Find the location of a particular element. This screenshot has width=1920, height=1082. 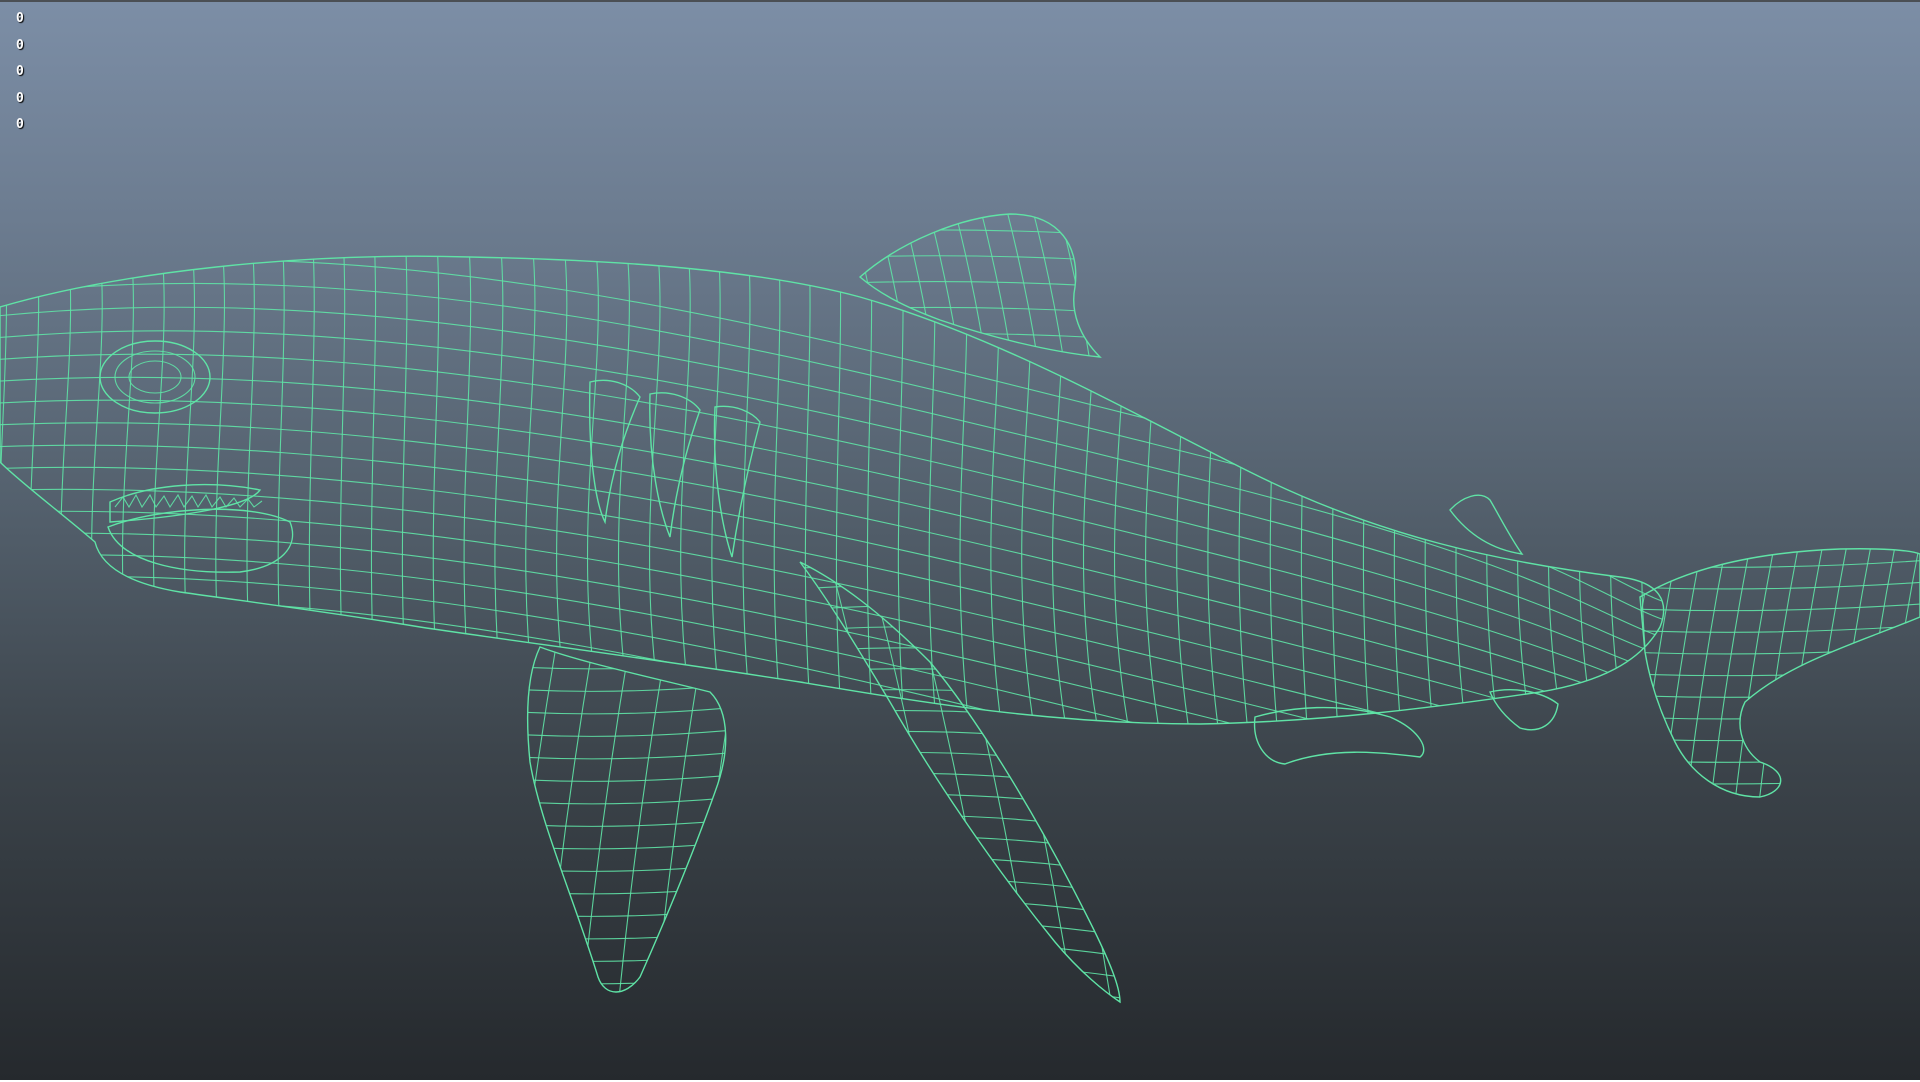

caudal-fin is located at coordinates (1755, 666).